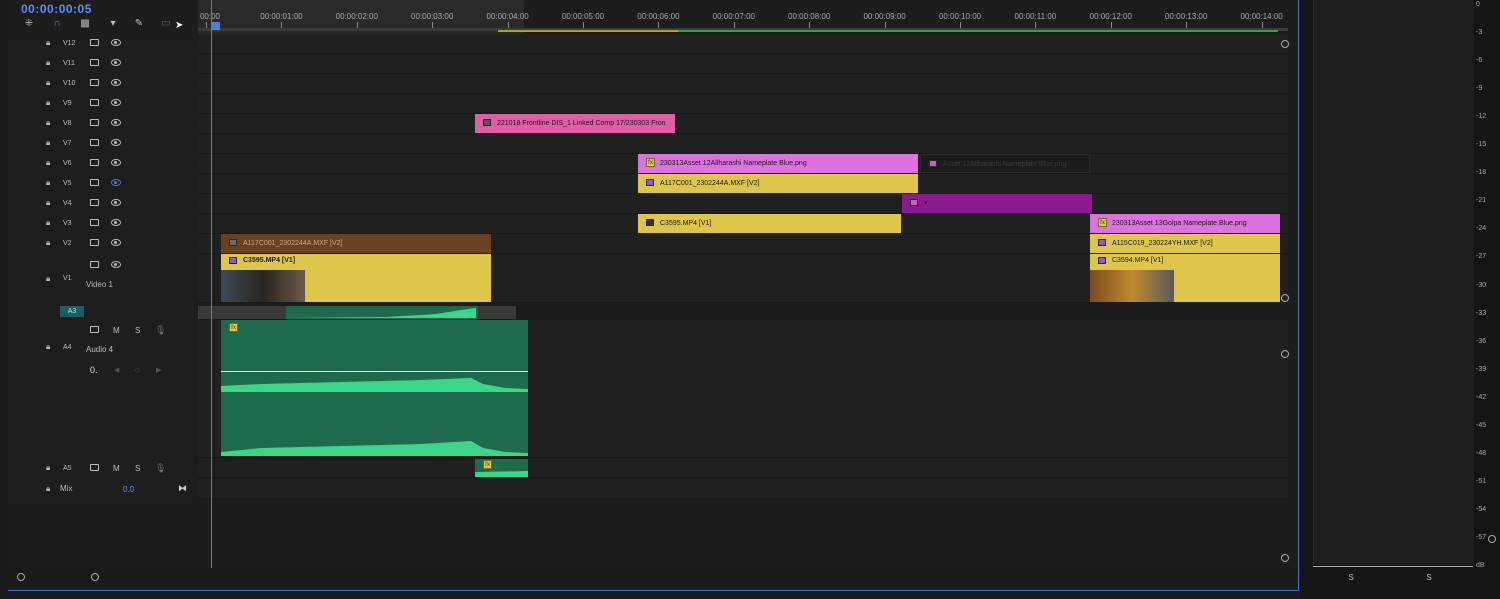  What do you see at coordinates (113, 24) in the screenshot?
I see `marker-icon: ▾` at bounding box center [113, 24].